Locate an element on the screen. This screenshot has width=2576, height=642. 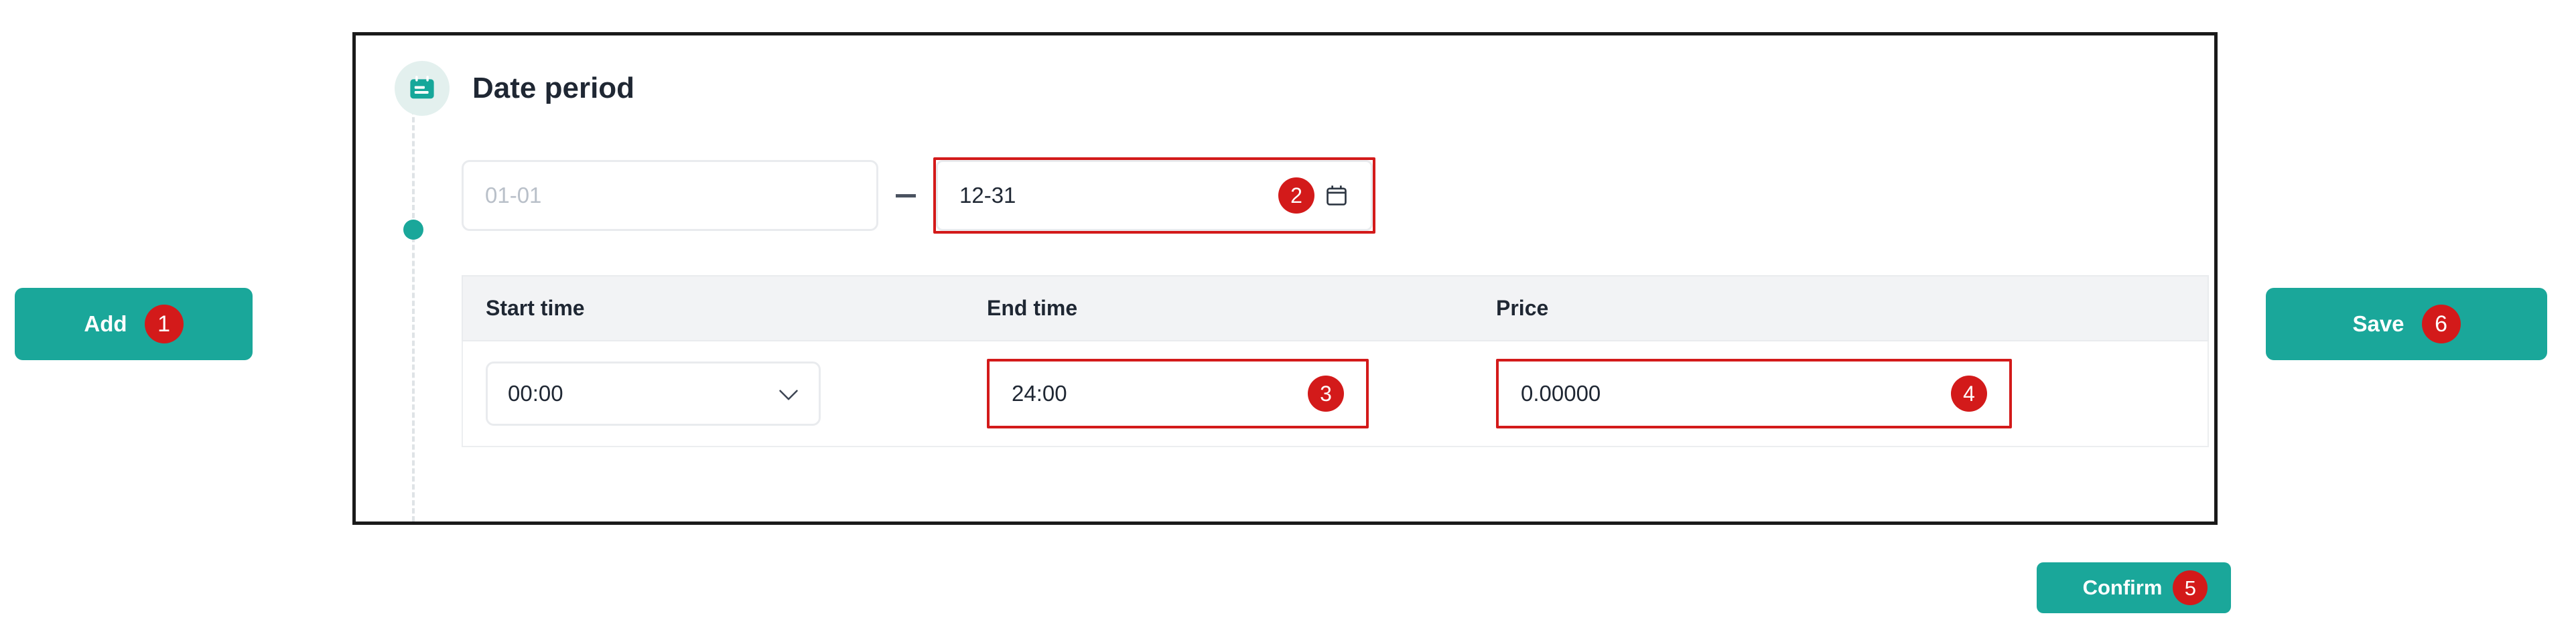
table-header-row: Start time End time Price is located at coordinates (1336, 308).